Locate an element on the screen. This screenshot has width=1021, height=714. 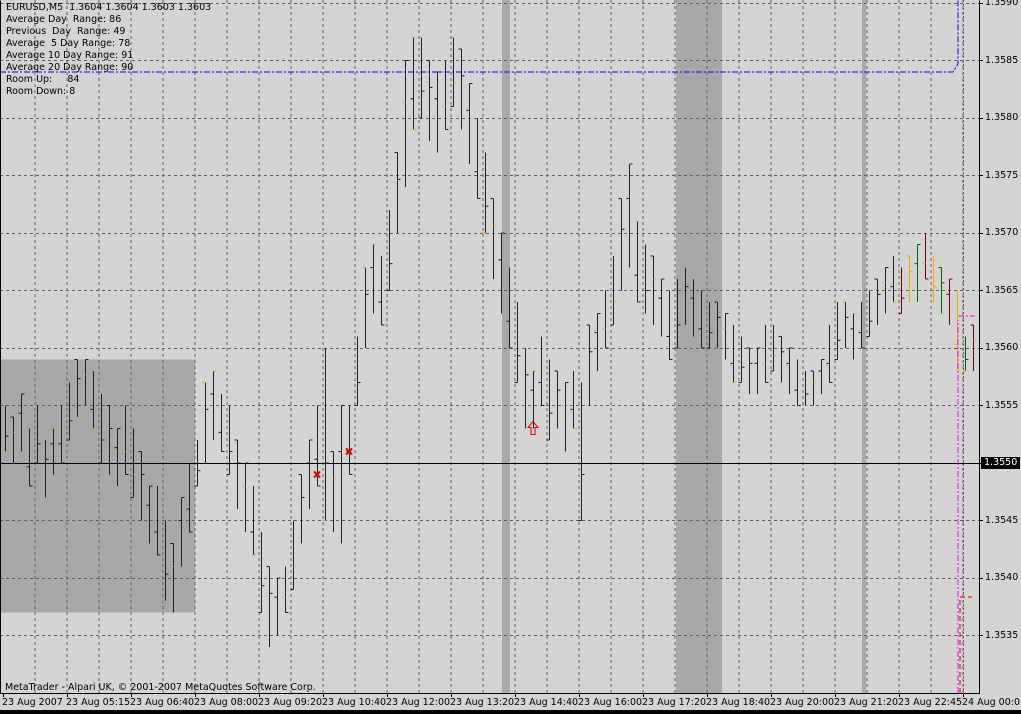
time-axis-label: 23 Aug 18:40 is located at coordinates (738, 702).